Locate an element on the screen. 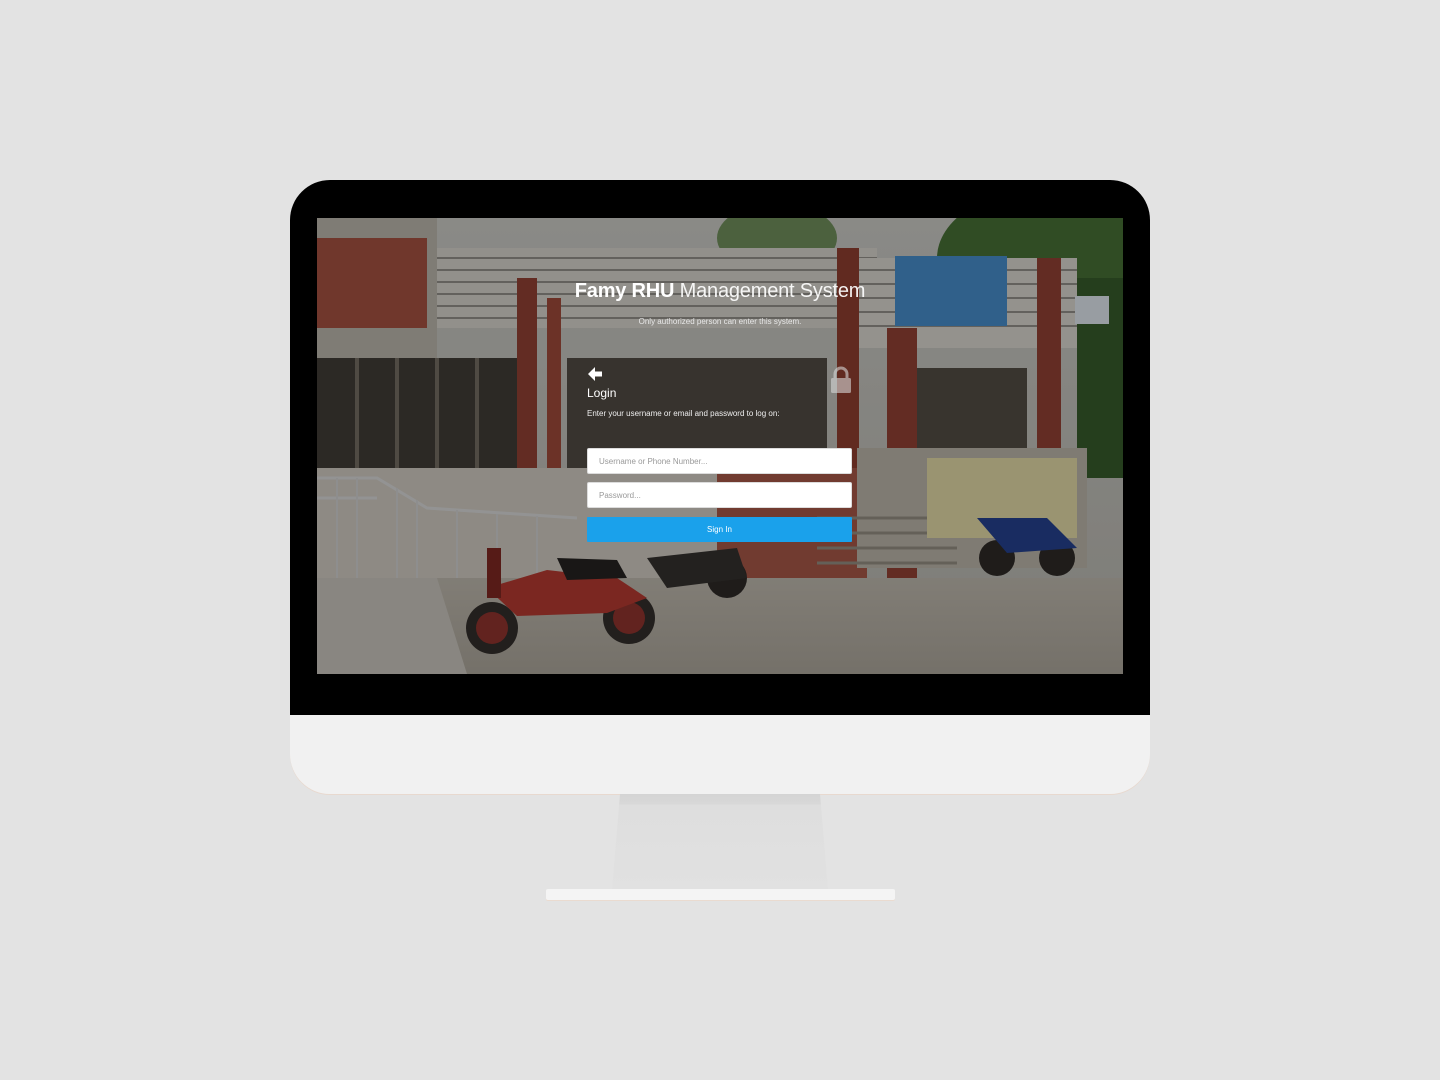 The image size is (1440, 1080). back-button is located at coordinates (595, 374).